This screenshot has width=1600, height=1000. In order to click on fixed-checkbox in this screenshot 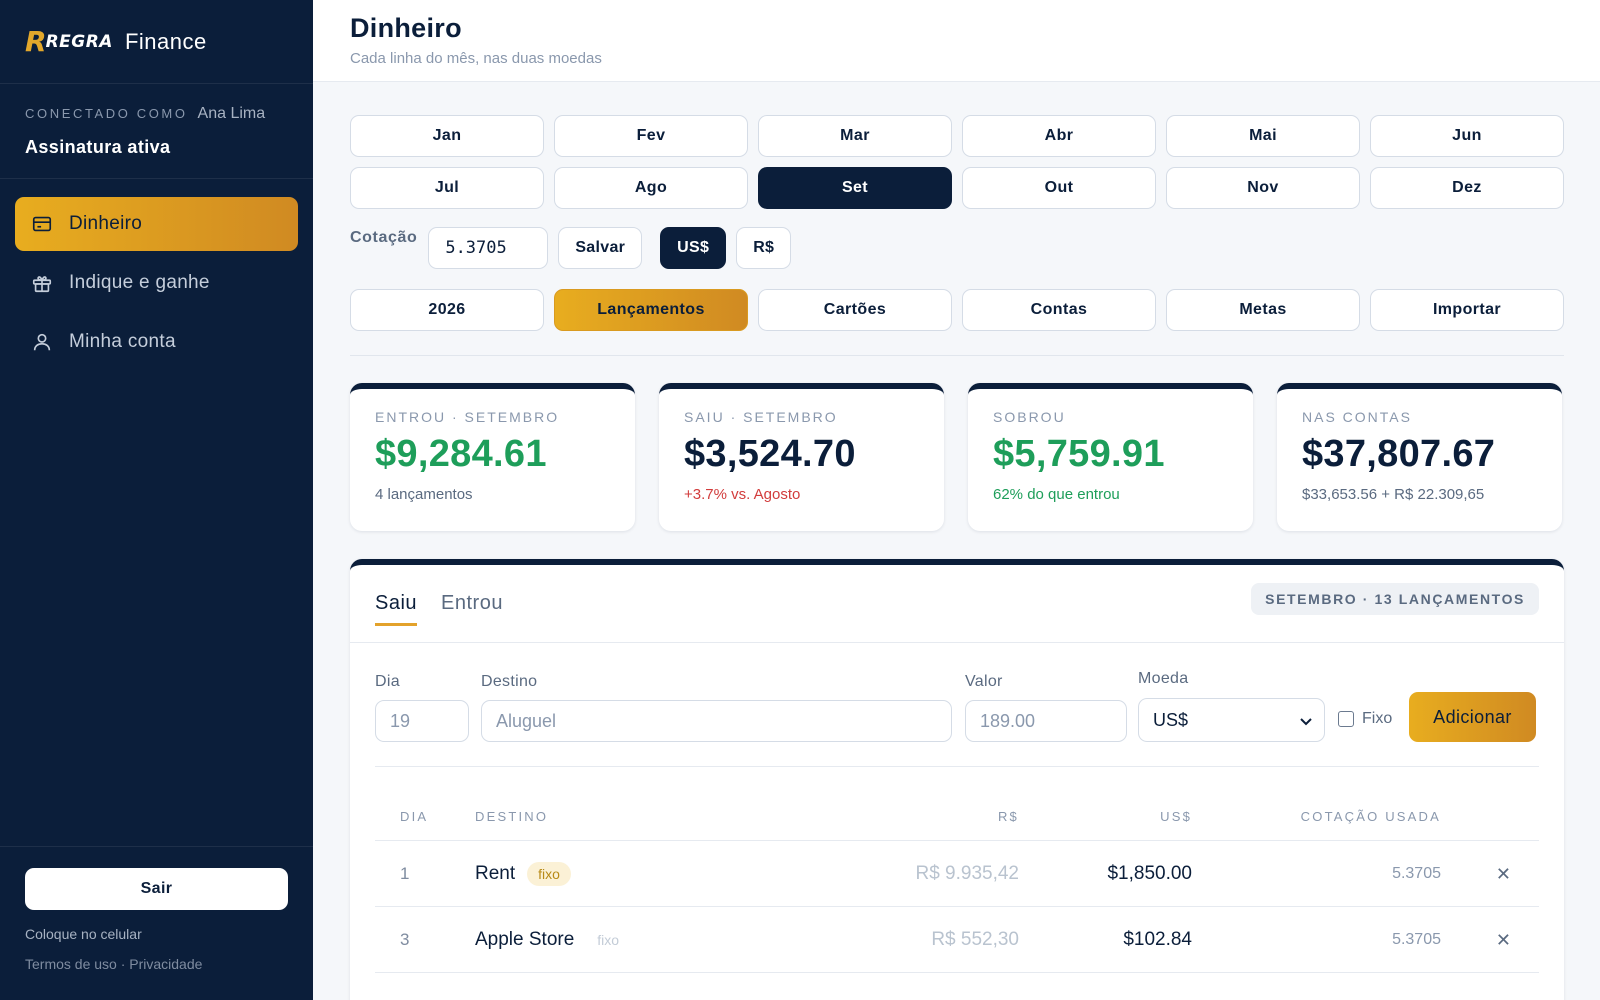, I will do `click(1346, 719)`.